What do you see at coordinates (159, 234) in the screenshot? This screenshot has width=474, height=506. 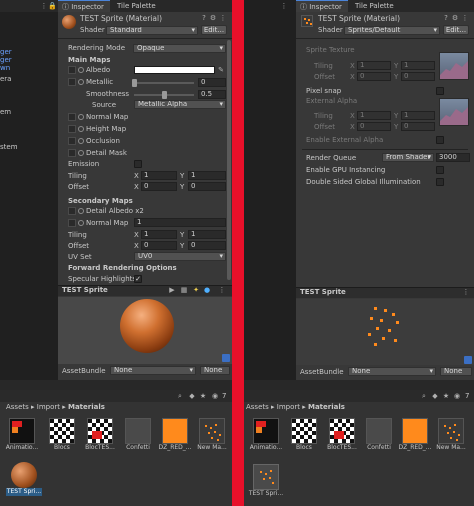 I see `tiling2-x-field: 1` at bounding box center [159, 234].